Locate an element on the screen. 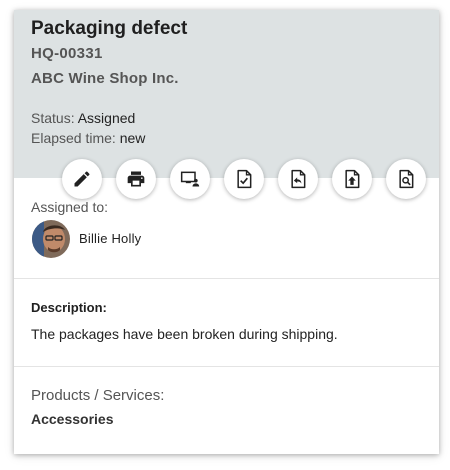  reply-button is located at coordinates (298, 179).